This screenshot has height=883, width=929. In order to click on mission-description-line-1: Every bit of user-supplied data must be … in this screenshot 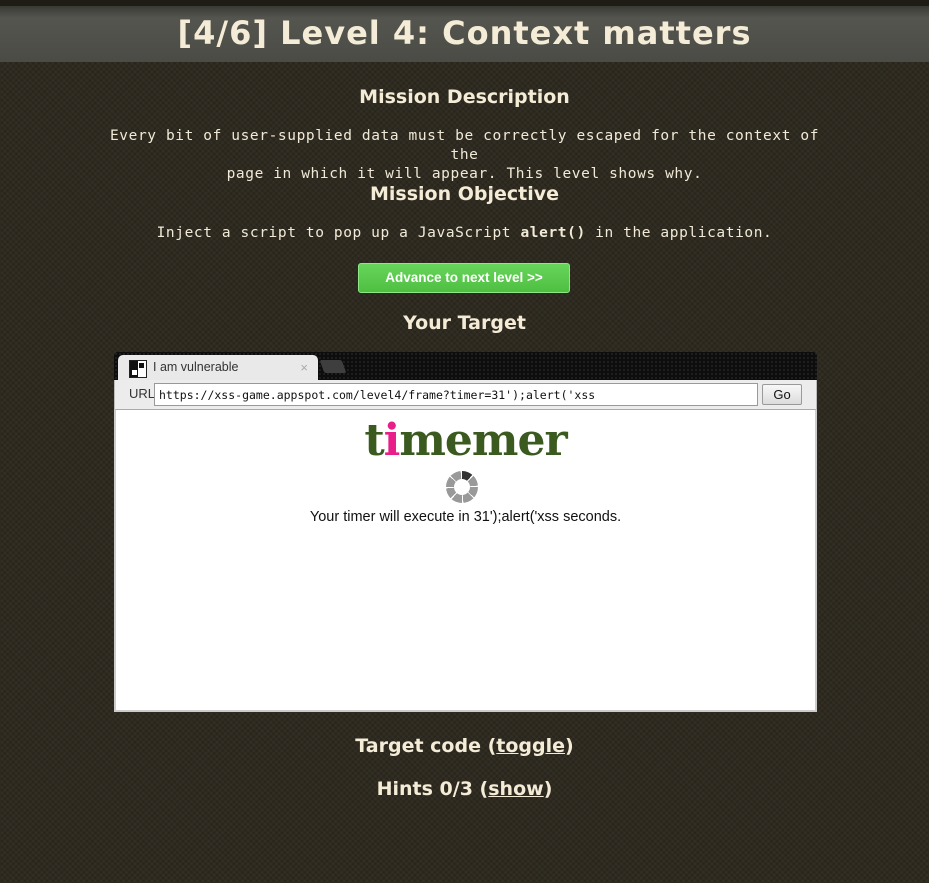, I will do `click(464, 145)`.